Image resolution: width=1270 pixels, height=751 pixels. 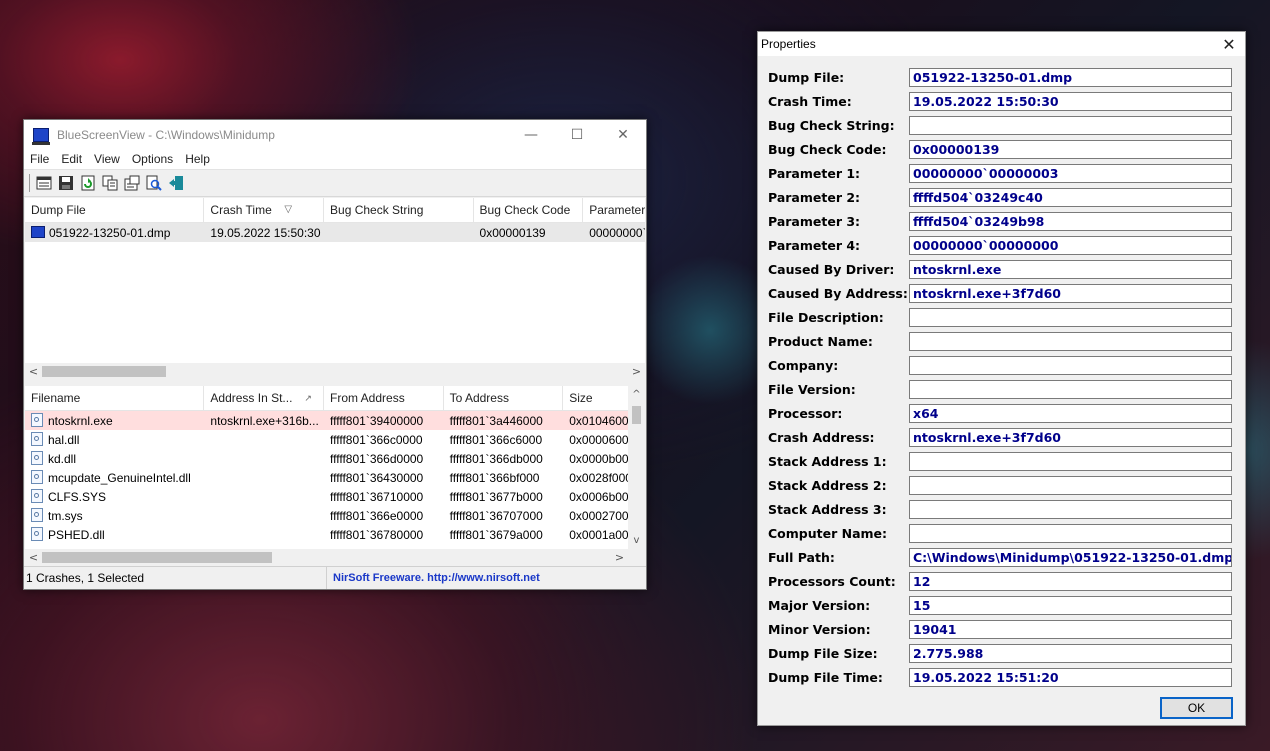 I want to click on property-row: Caused By Driver: ntoskrnl.exe, so click(x=1001, y=270).